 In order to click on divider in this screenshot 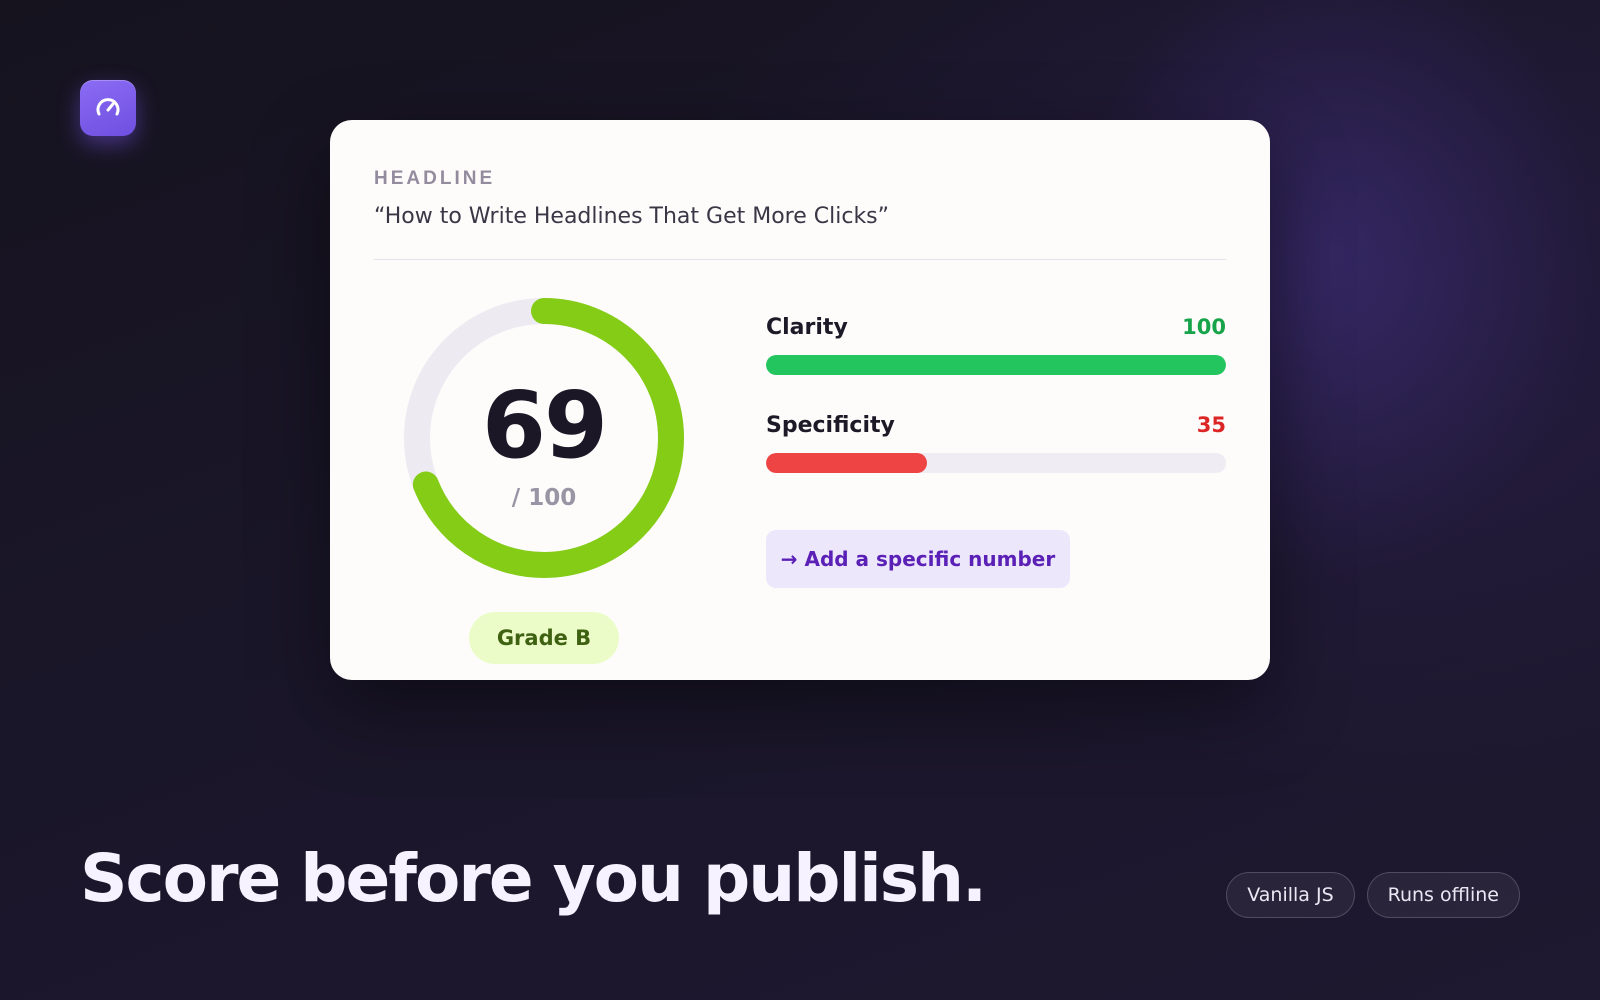, I will do `click(800, 259)`.